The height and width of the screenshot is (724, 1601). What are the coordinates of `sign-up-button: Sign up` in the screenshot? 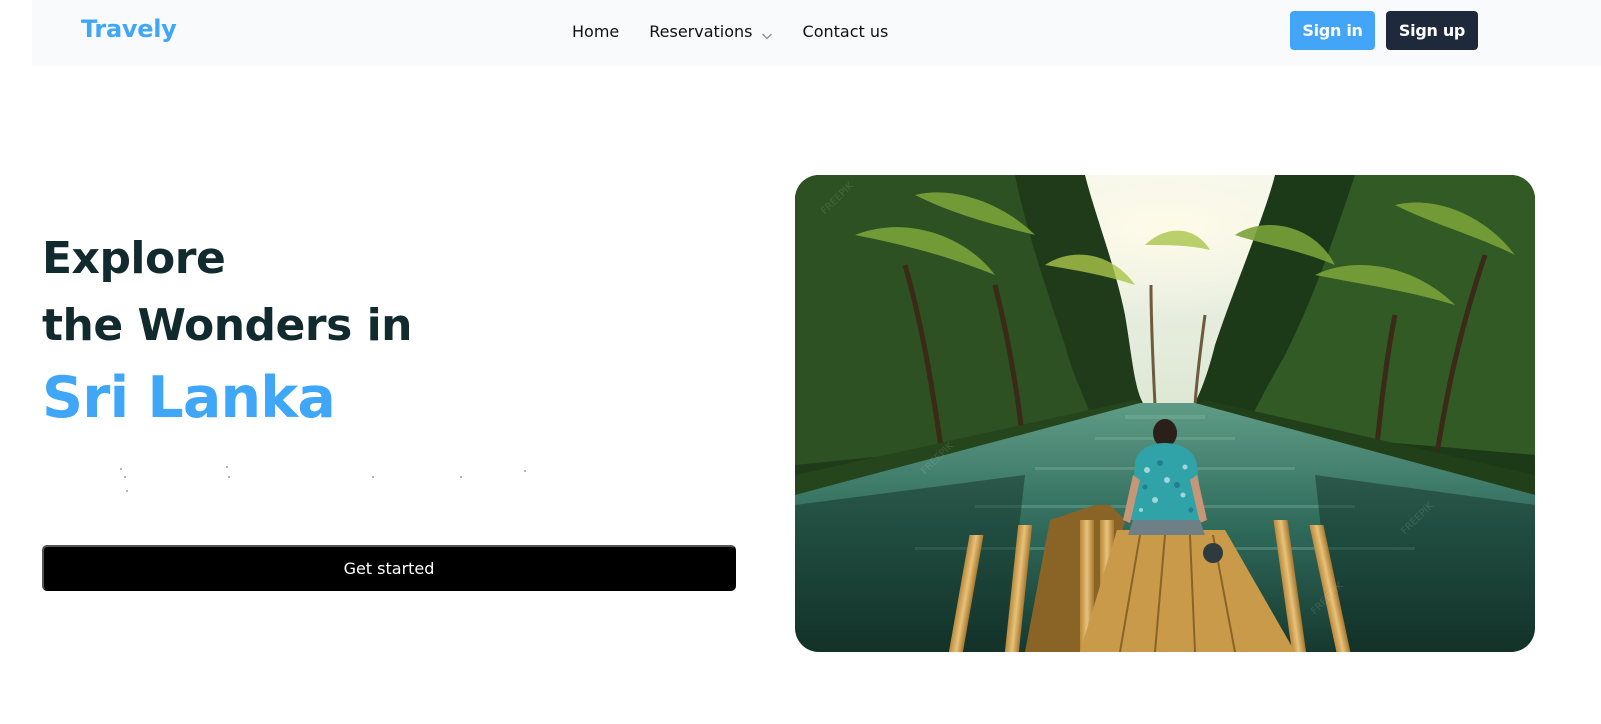 It's located at (1432, 30).